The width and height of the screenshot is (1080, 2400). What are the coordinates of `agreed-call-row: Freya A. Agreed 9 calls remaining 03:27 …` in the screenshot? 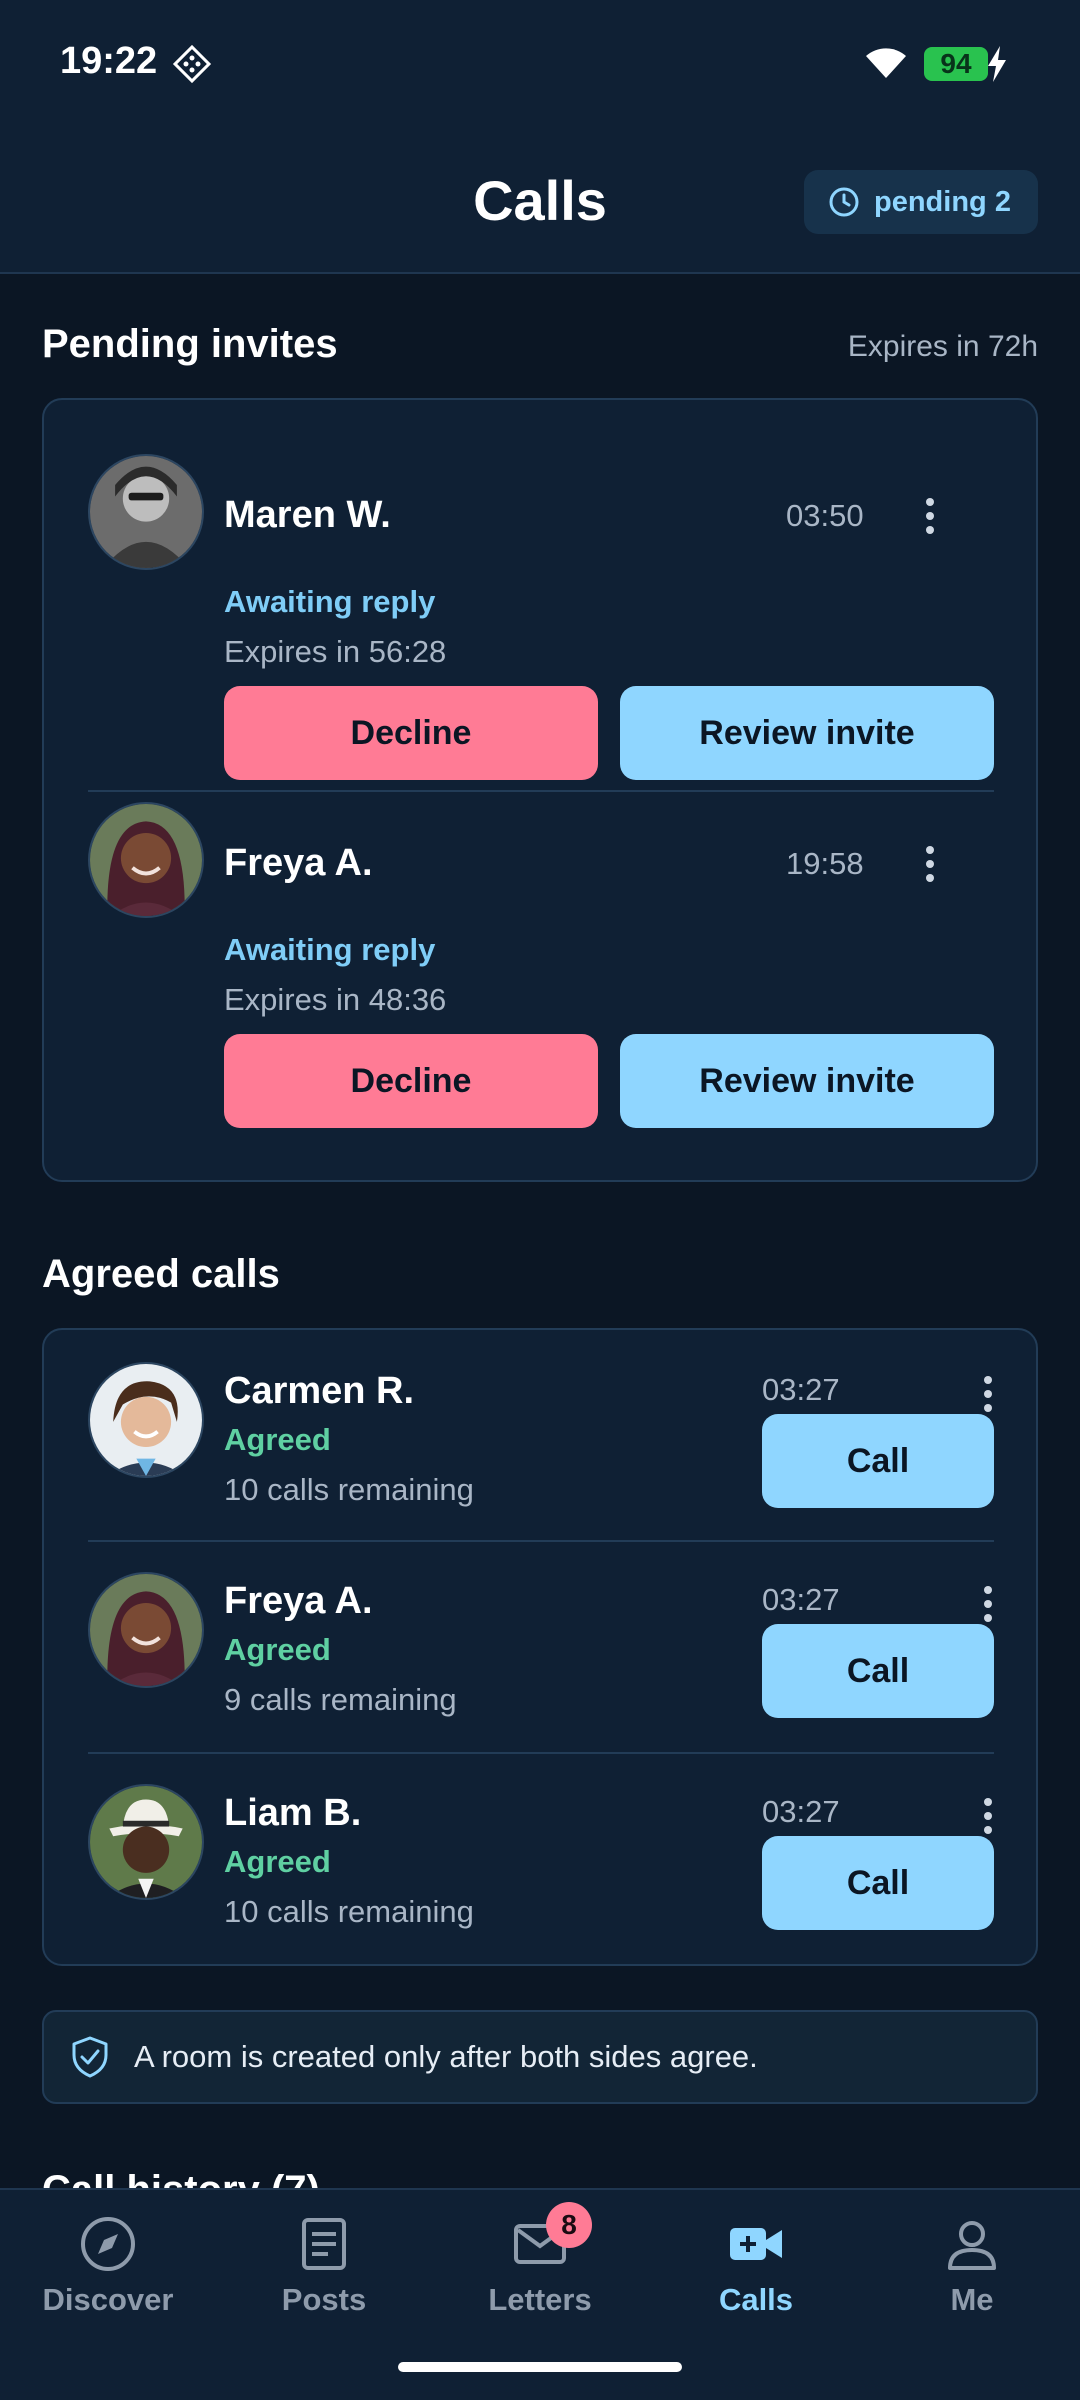 It's located at (542, 1648).